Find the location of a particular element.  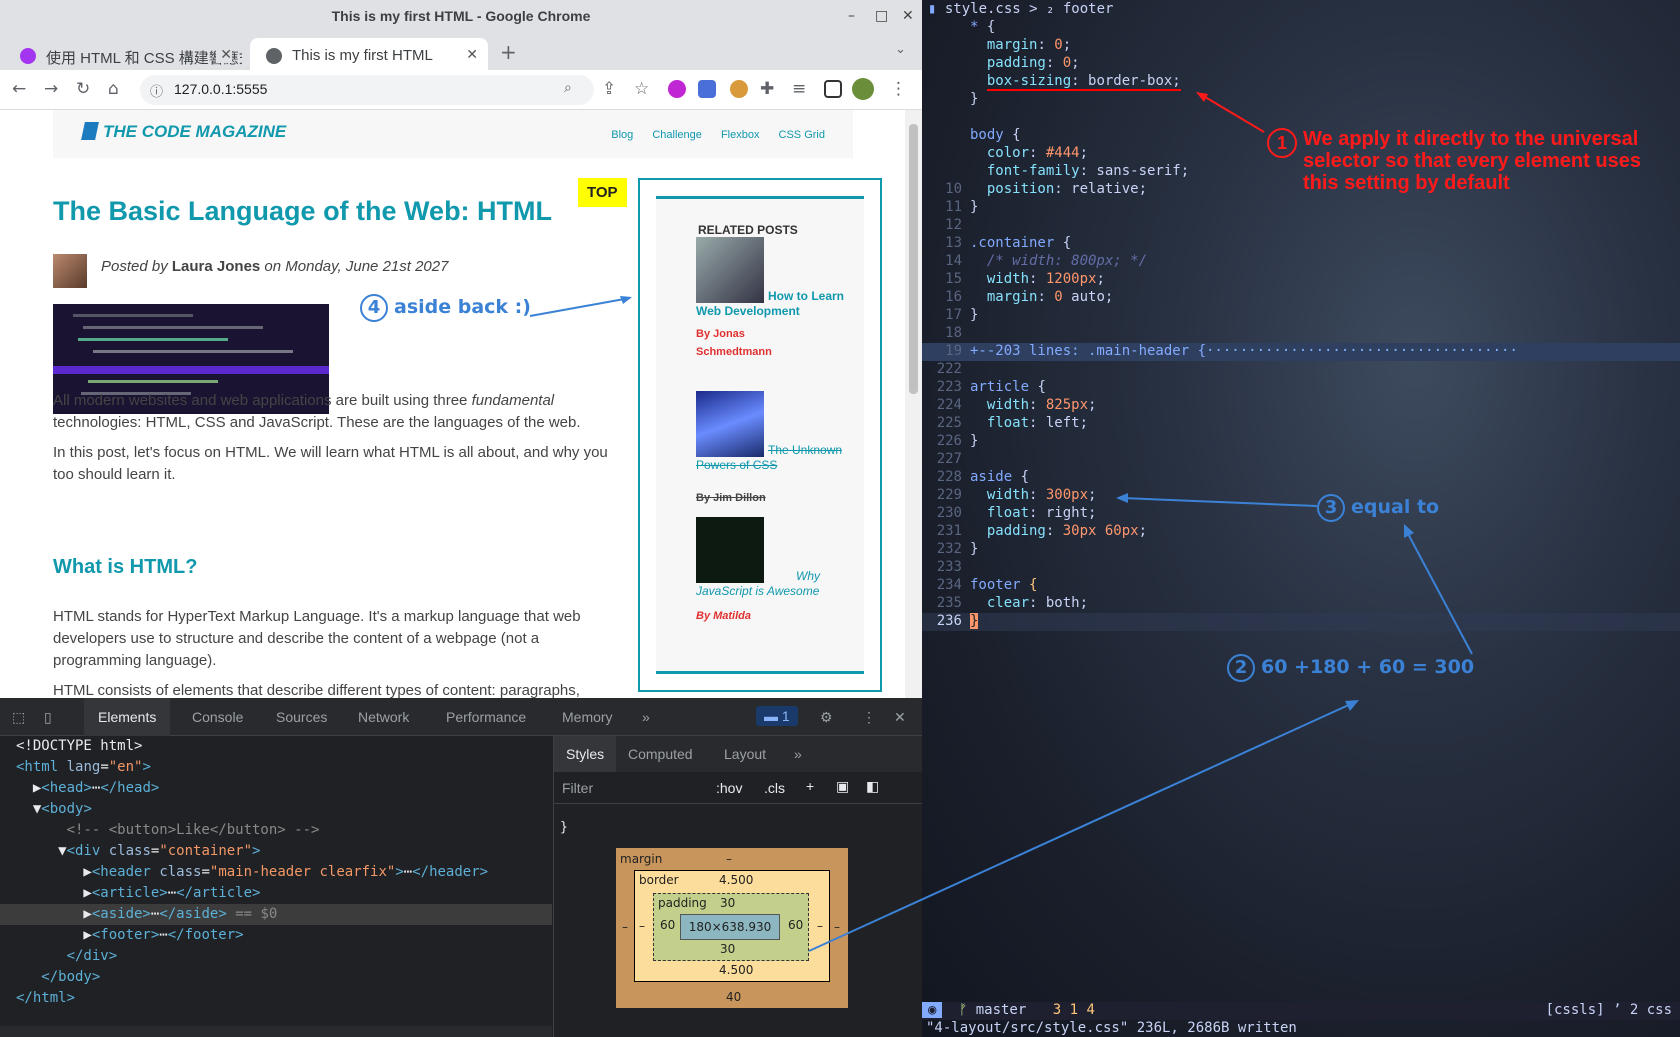

tab-computed: Computed is located at coordinates (660, 754).